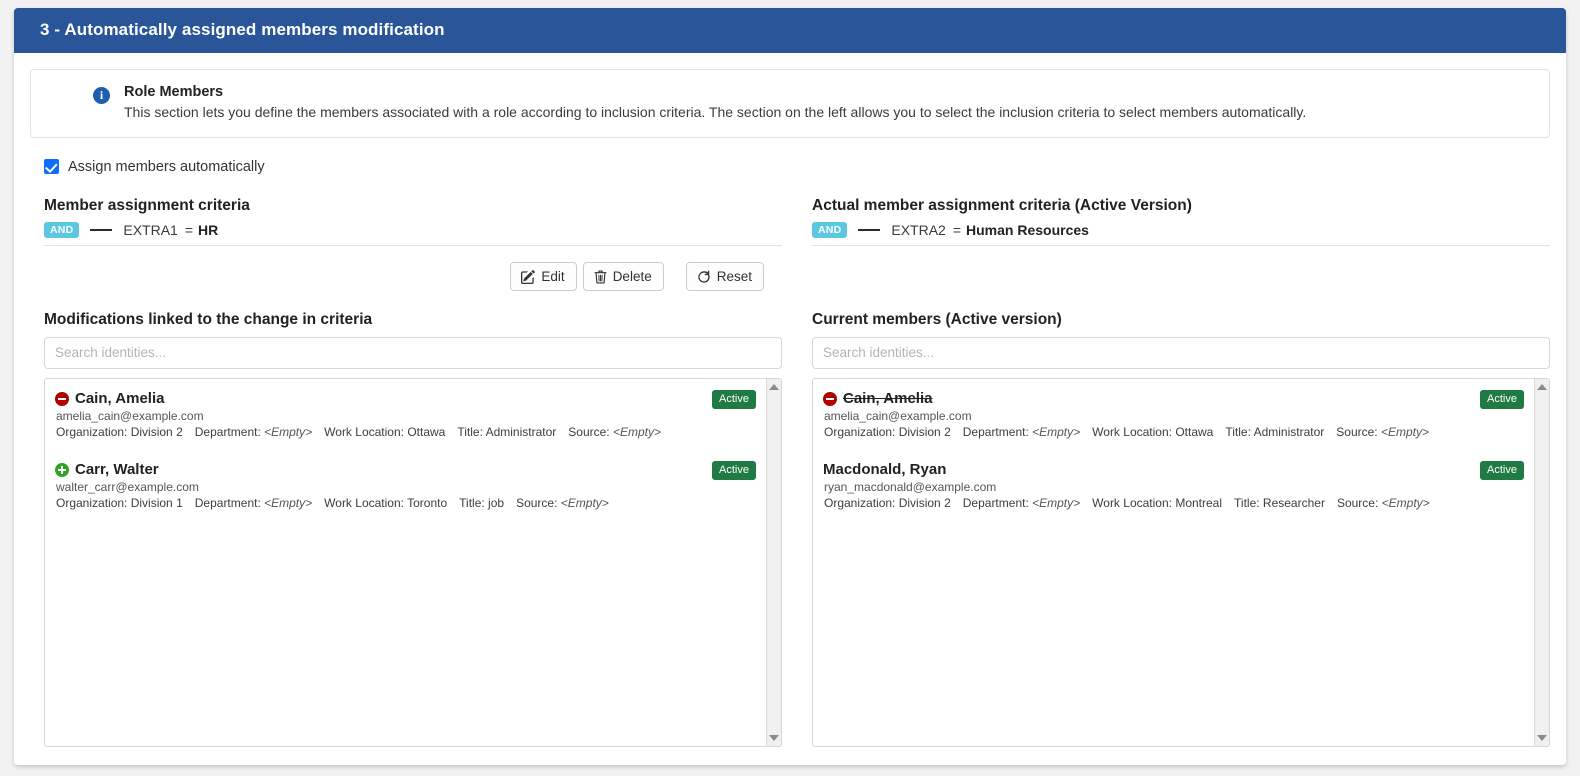 The width and height of the screenshot is (1580, 776). Describe the element at coordinates (147, 205) in the screenshot. I see `member-assignment-criteria-title: Member assignment criteria` at that location.